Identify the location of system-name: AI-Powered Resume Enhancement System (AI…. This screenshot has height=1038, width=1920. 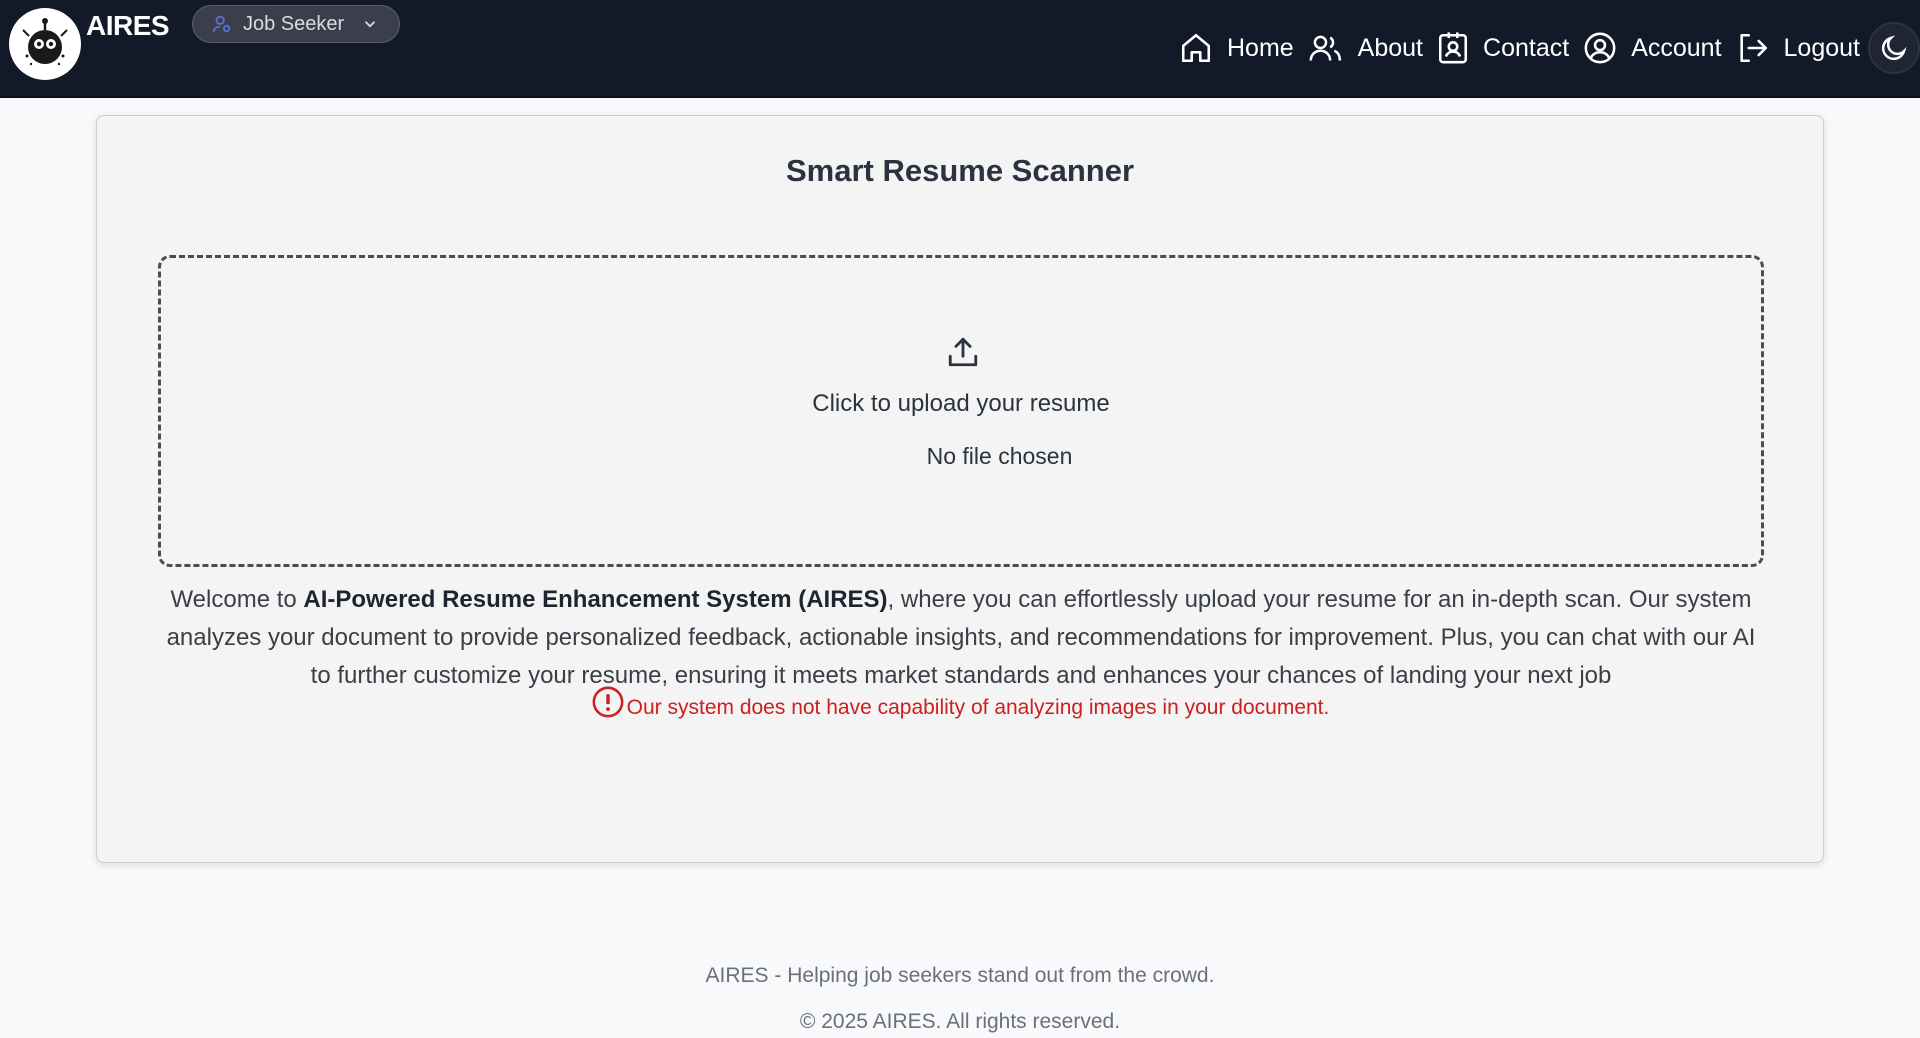
(595, 599).